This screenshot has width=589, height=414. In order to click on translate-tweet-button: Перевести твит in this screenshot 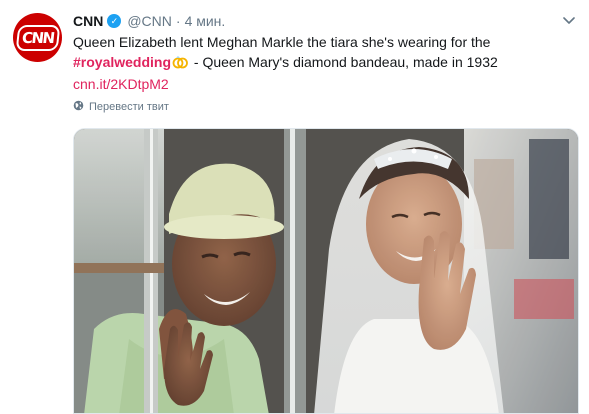, I will do `click(121, 107)`.